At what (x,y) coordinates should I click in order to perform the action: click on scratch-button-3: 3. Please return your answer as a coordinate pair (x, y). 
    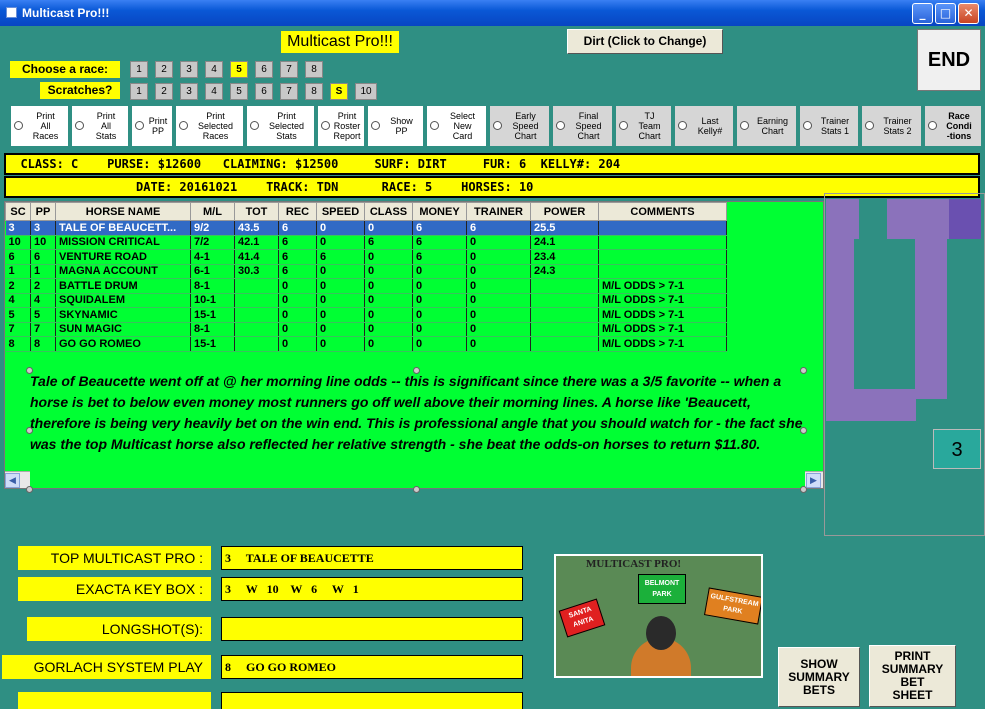
    Looking at the image, I should click on (189, 91).